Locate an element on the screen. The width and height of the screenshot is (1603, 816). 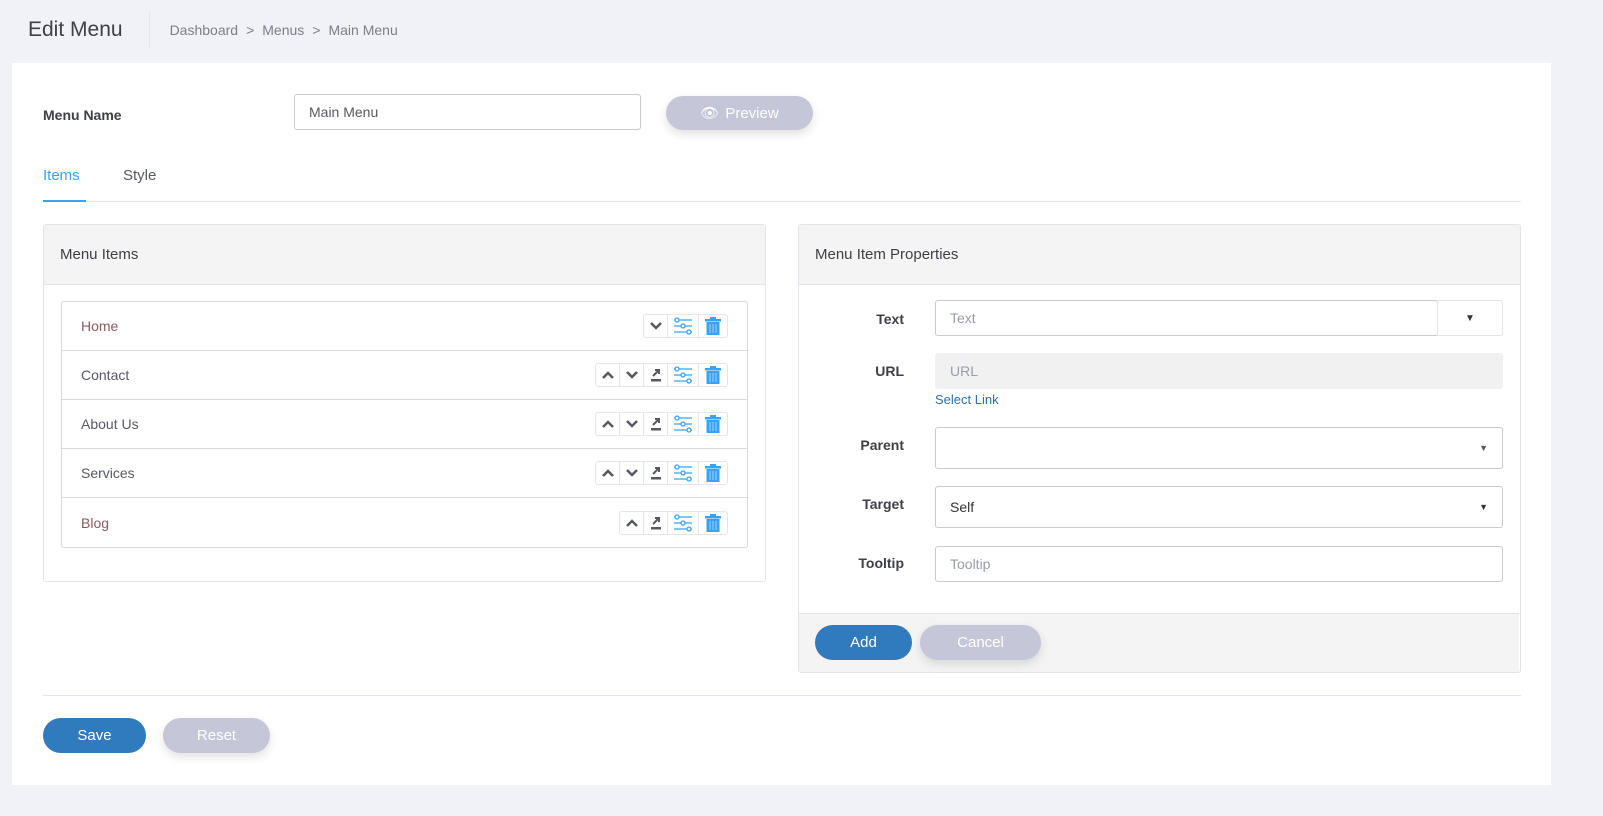
menu-item-row: About Us is located at coordinates (404, 424).